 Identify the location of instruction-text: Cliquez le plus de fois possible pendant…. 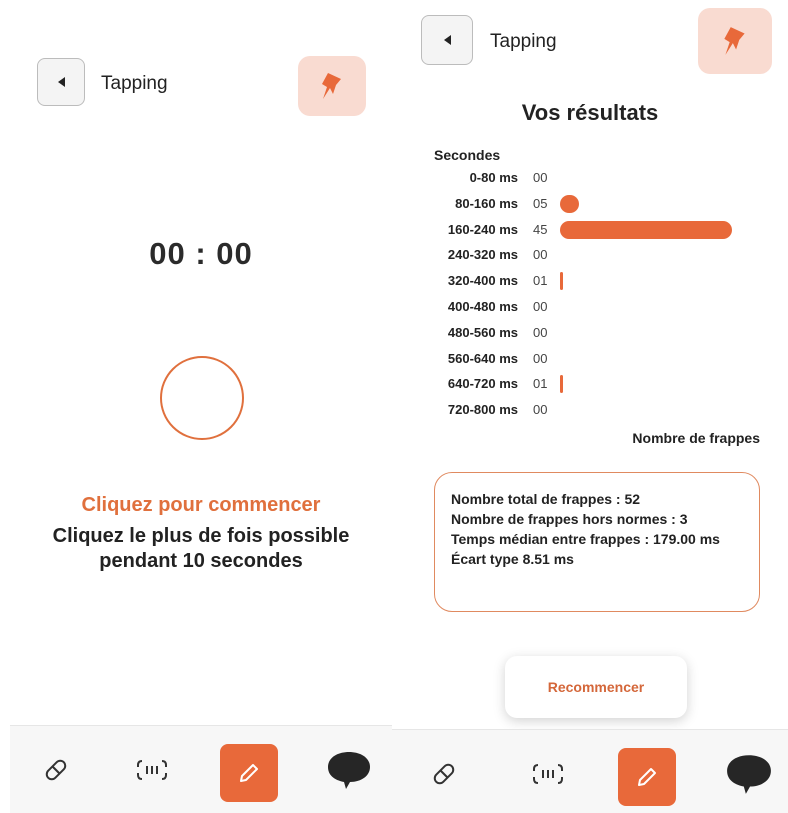
(201, 548).